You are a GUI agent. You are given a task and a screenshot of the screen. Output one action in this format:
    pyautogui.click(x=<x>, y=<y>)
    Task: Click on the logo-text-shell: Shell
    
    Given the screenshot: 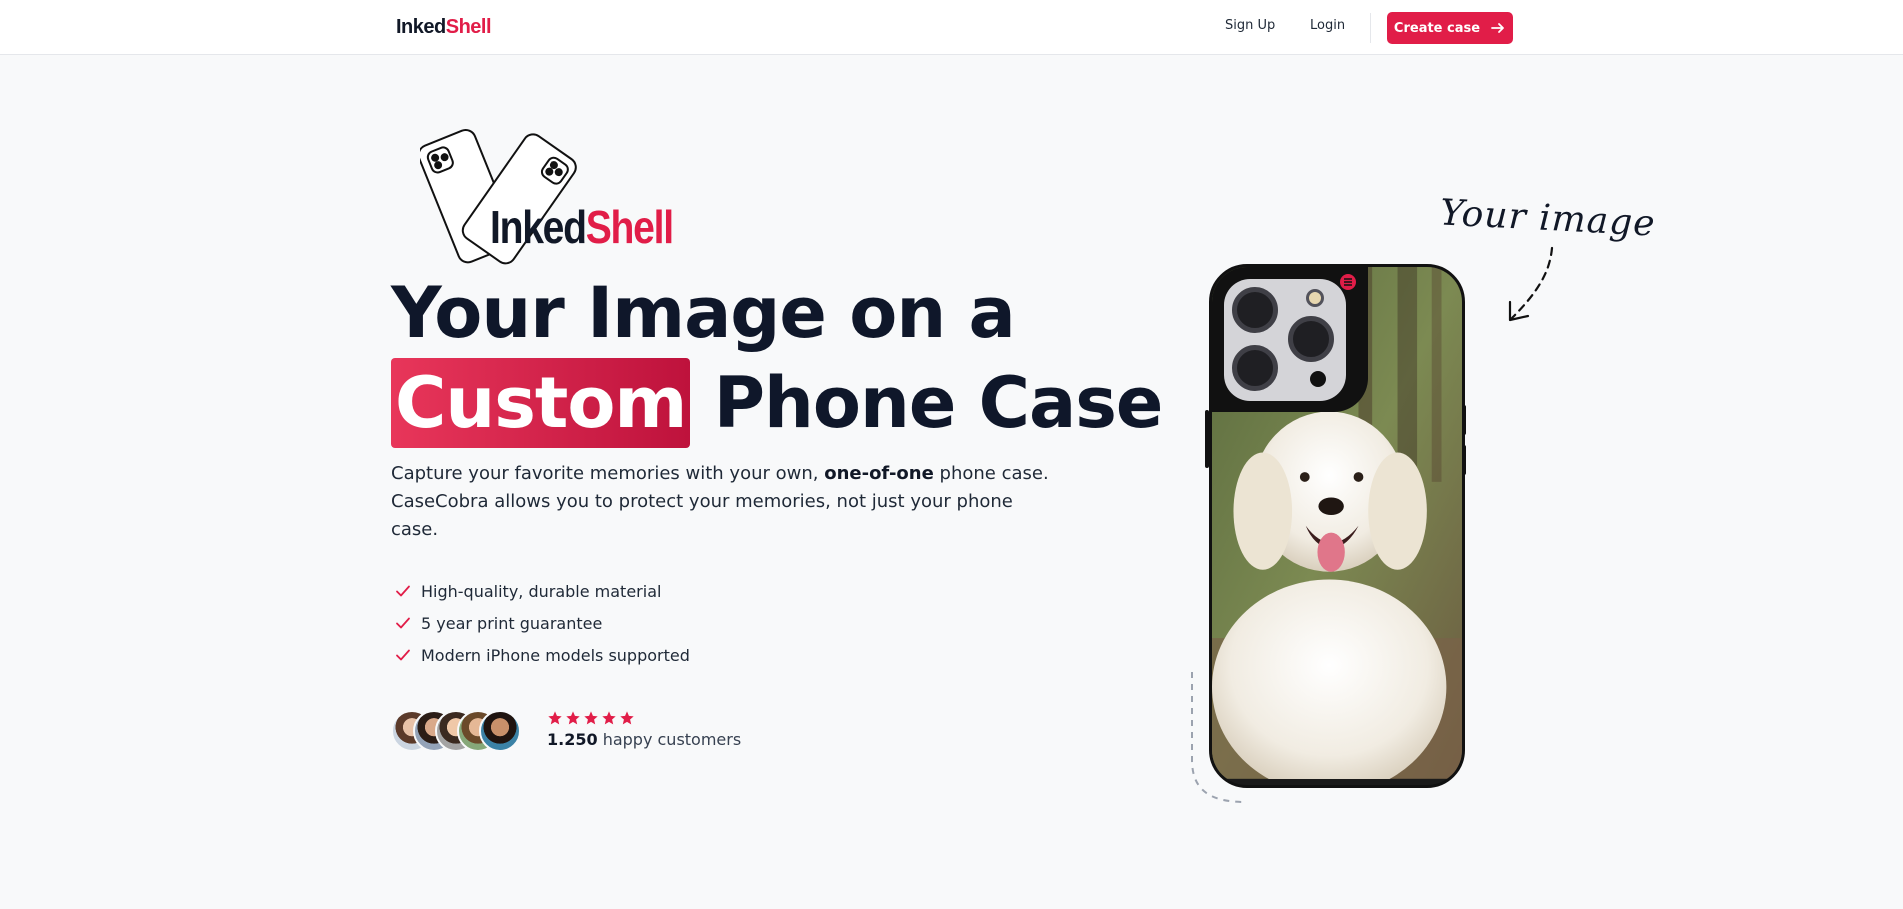 What is the action you would take?
    pyautogui.click(x=468, y=26)
    